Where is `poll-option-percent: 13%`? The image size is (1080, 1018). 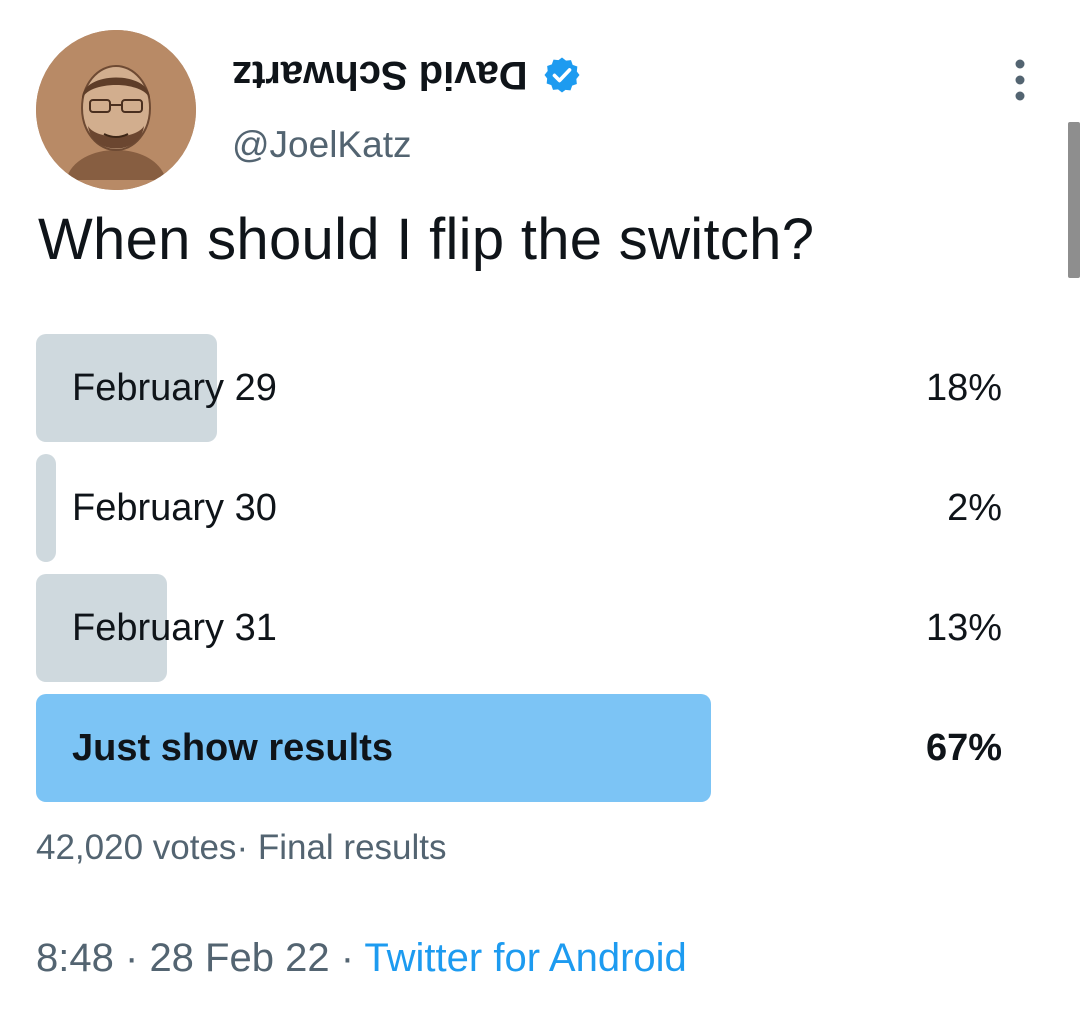 poll-option-percent: 13% is located at coordinates (963, 628).